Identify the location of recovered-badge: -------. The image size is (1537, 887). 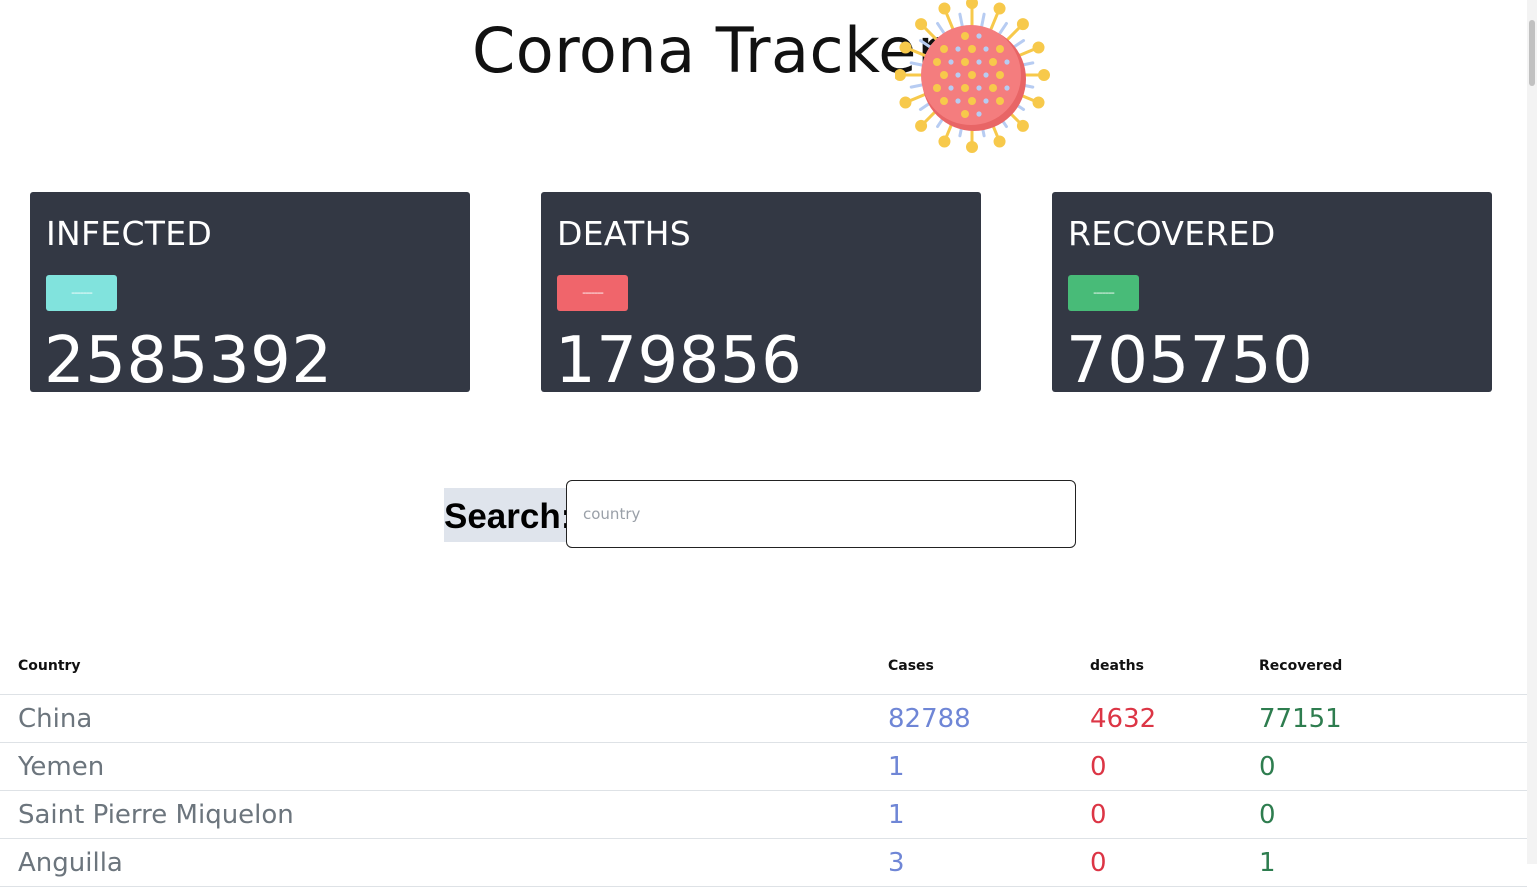
(1103, 293).